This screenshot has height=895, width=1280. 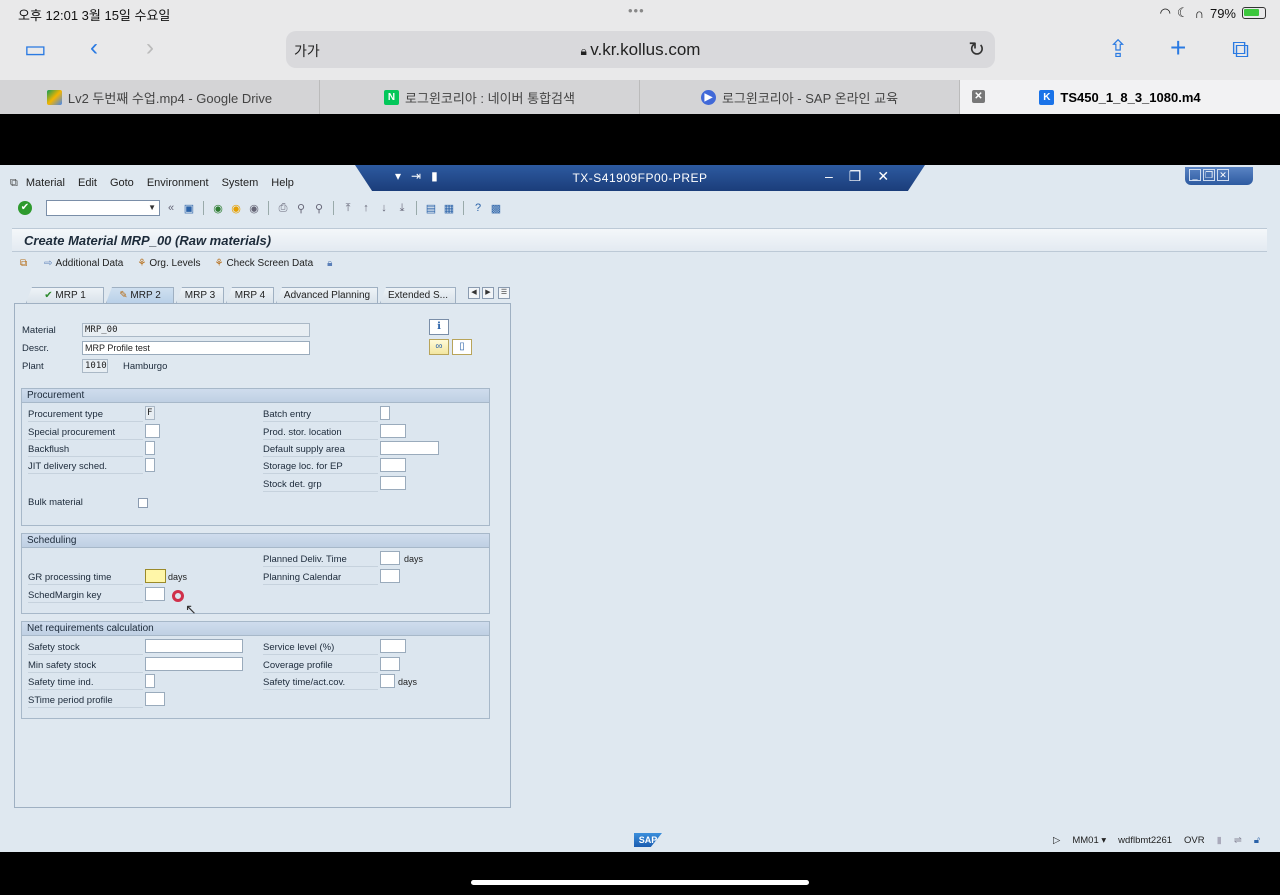 What do you see at coordinates (240, 183) in the screenshot?
I see `menu-system: System` at bounding box center [240, 183].